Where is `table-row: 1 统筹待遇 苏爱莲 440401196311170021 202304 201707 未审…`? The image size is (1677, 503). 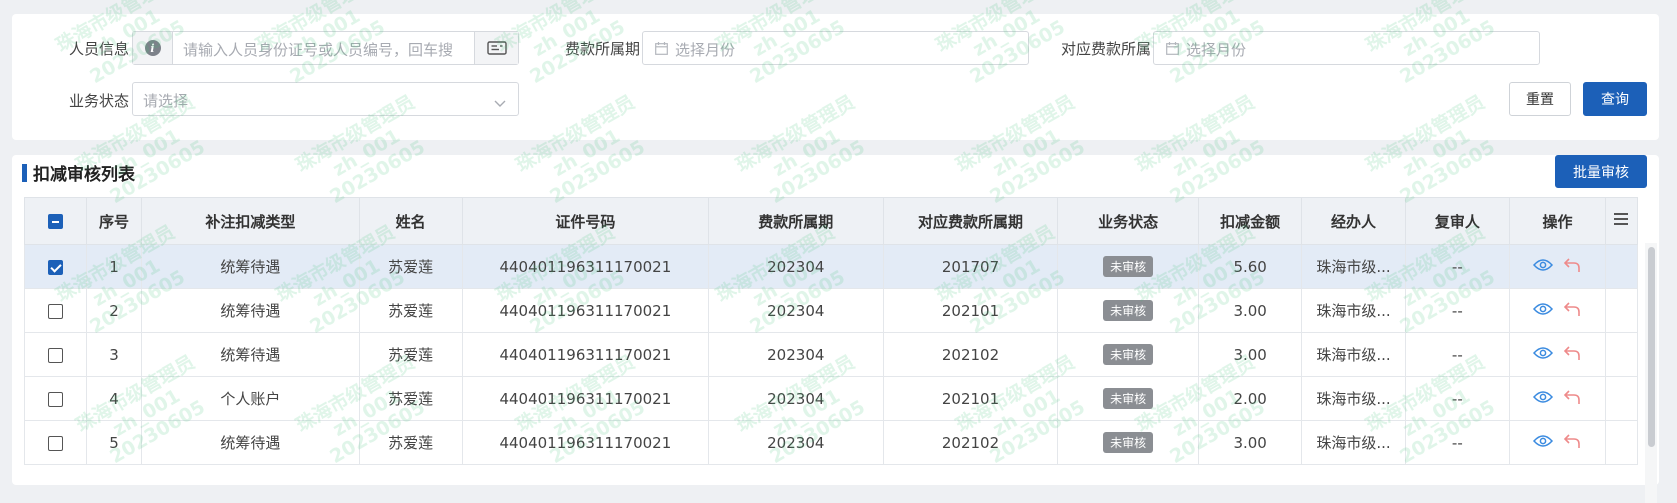
table-row: 1 统筹待遇 苏爱莲 440401196311170021 202304 201707 未审… is located at coordinates (831, 266).